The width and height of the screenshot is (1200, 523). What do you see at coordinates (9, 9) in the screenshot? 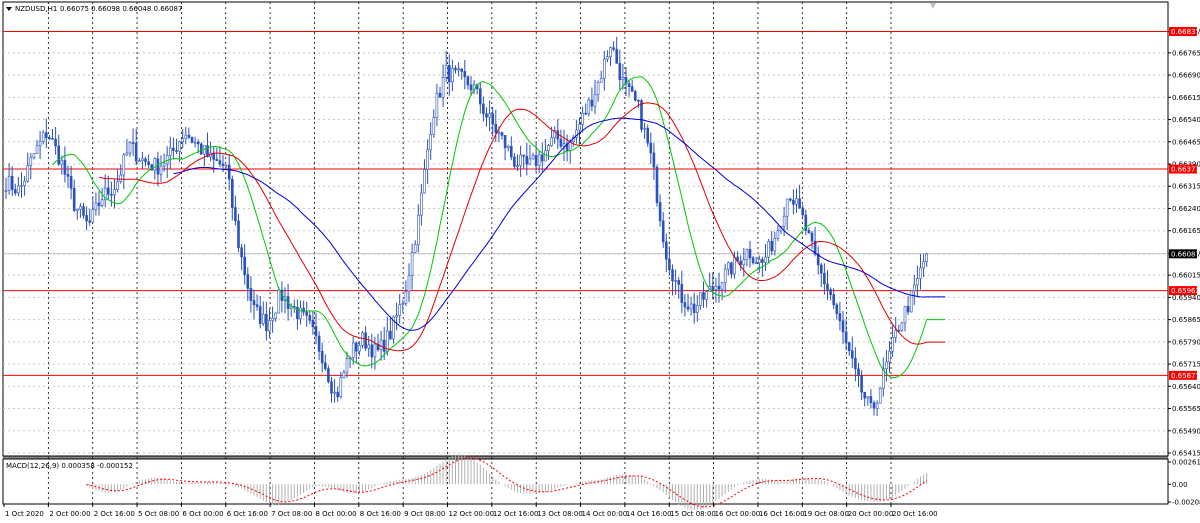
I see `dropdown-arrow-icon` at bounding box center [9, 9].